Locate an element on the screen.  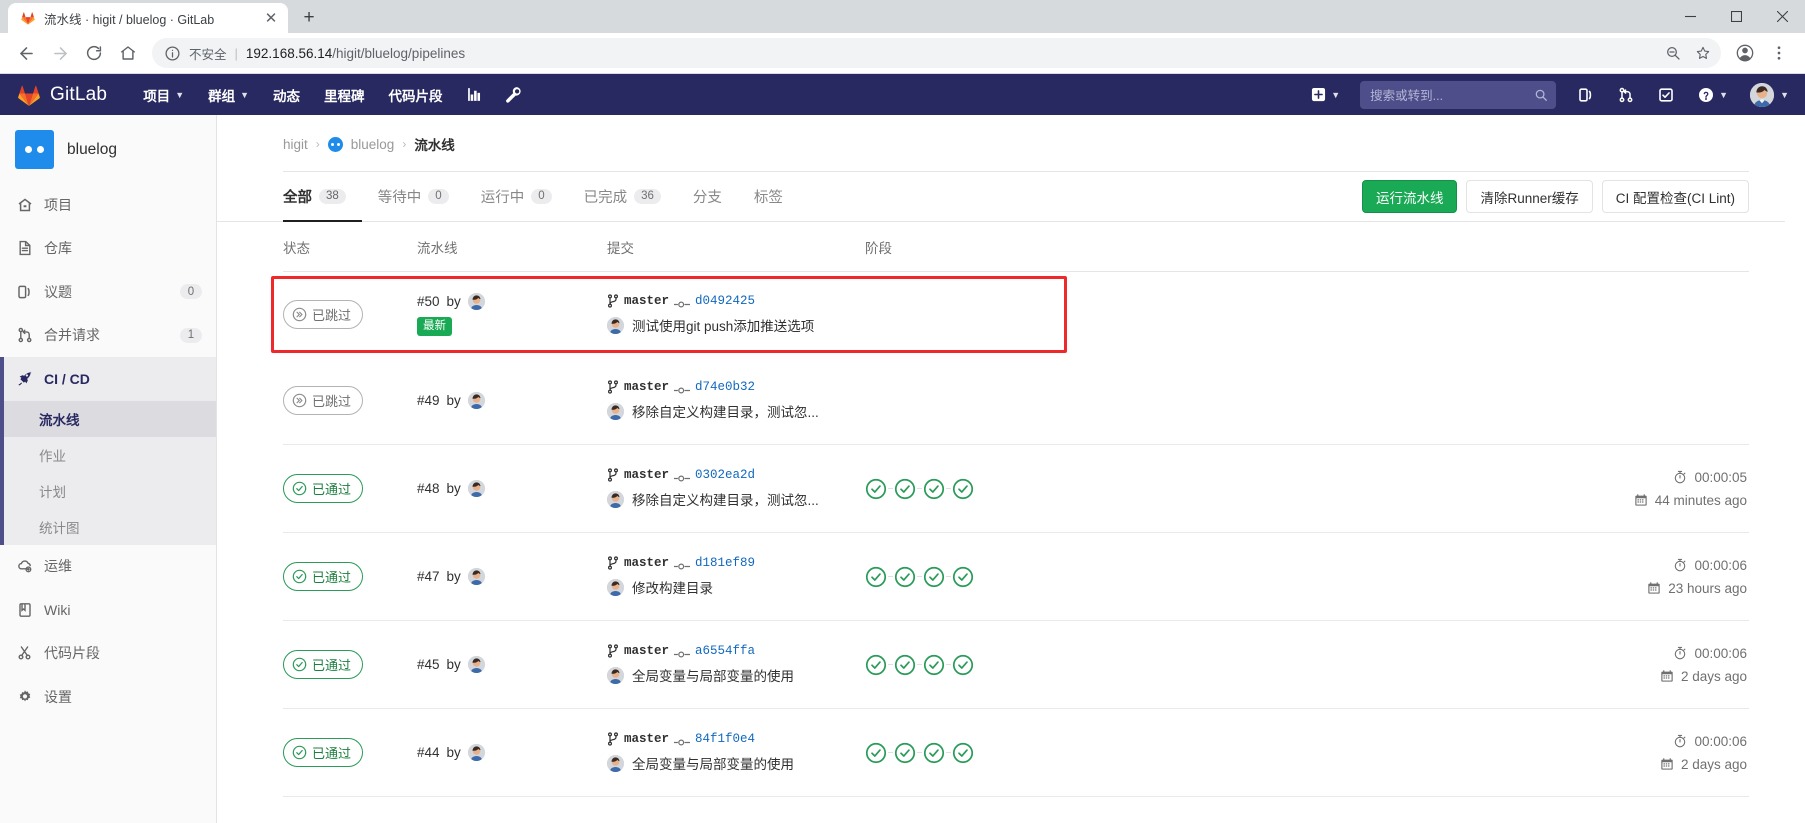
clear-runner-cache-button: 清除Runner缓存 is located at coordinates (1529, 196).